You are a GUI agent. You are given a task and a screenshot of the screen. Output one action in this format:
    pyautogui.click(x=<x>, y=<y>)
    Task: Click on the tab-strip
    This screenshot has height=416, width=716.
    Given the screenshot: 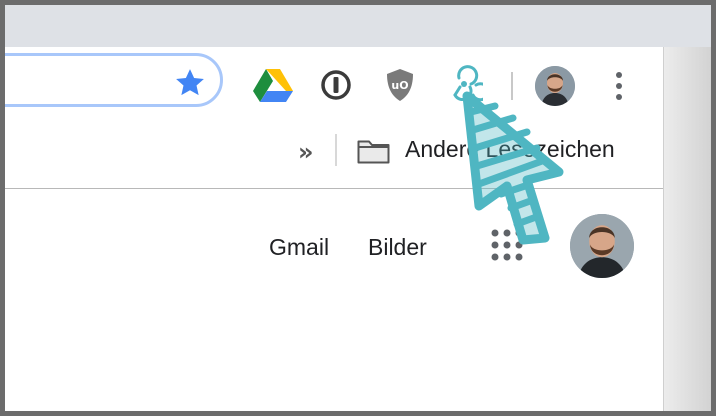 What is the action you would take?
    pyautogui.click(x=358, y=26)
    